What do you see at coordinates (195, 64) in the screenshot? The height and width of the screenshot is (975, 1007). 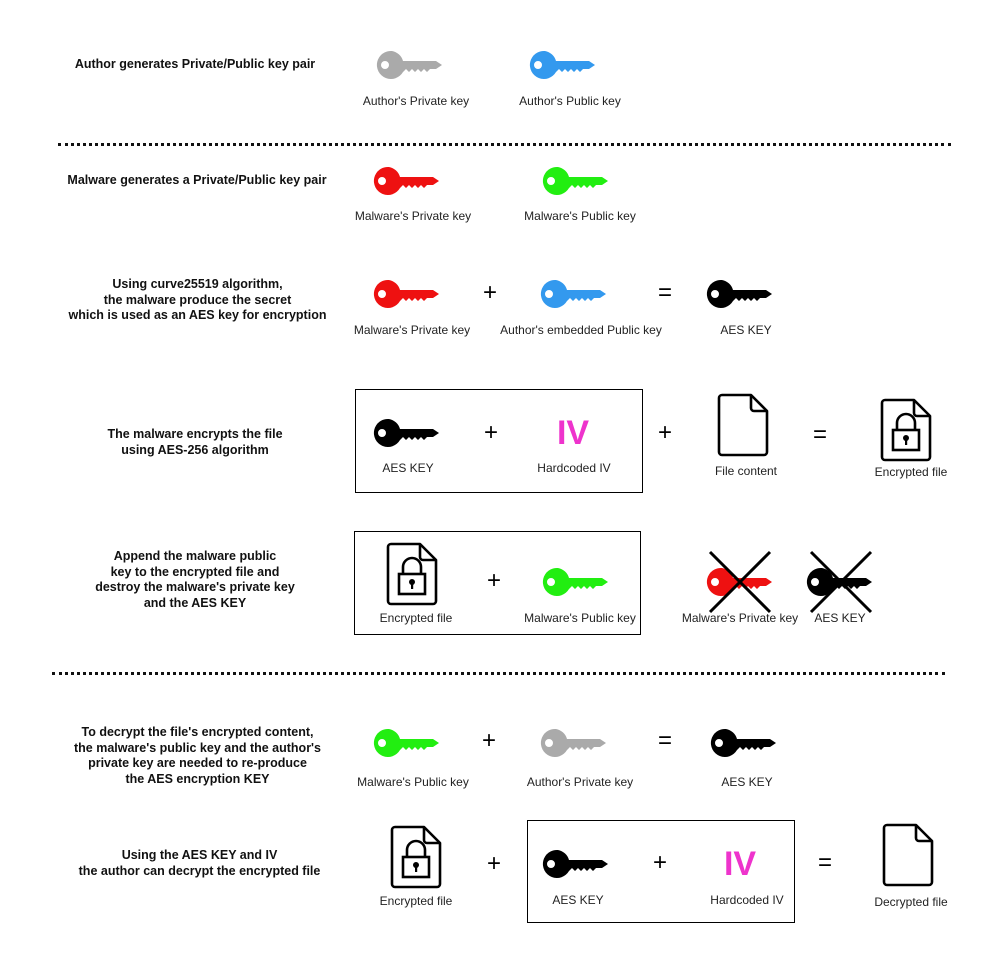 I see `step-1-description: Author generates Private/Public key pair` at bounding box center [195, 64].